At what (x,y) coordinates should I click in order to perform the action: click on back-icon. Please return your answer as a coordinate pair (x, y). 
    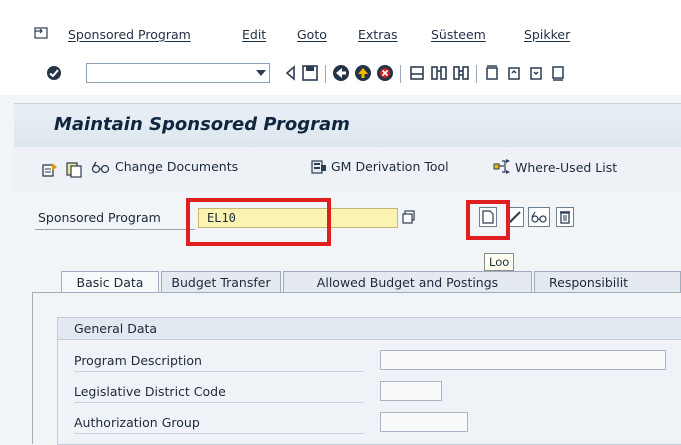
    Looking at the image, I should click on (341, 73).